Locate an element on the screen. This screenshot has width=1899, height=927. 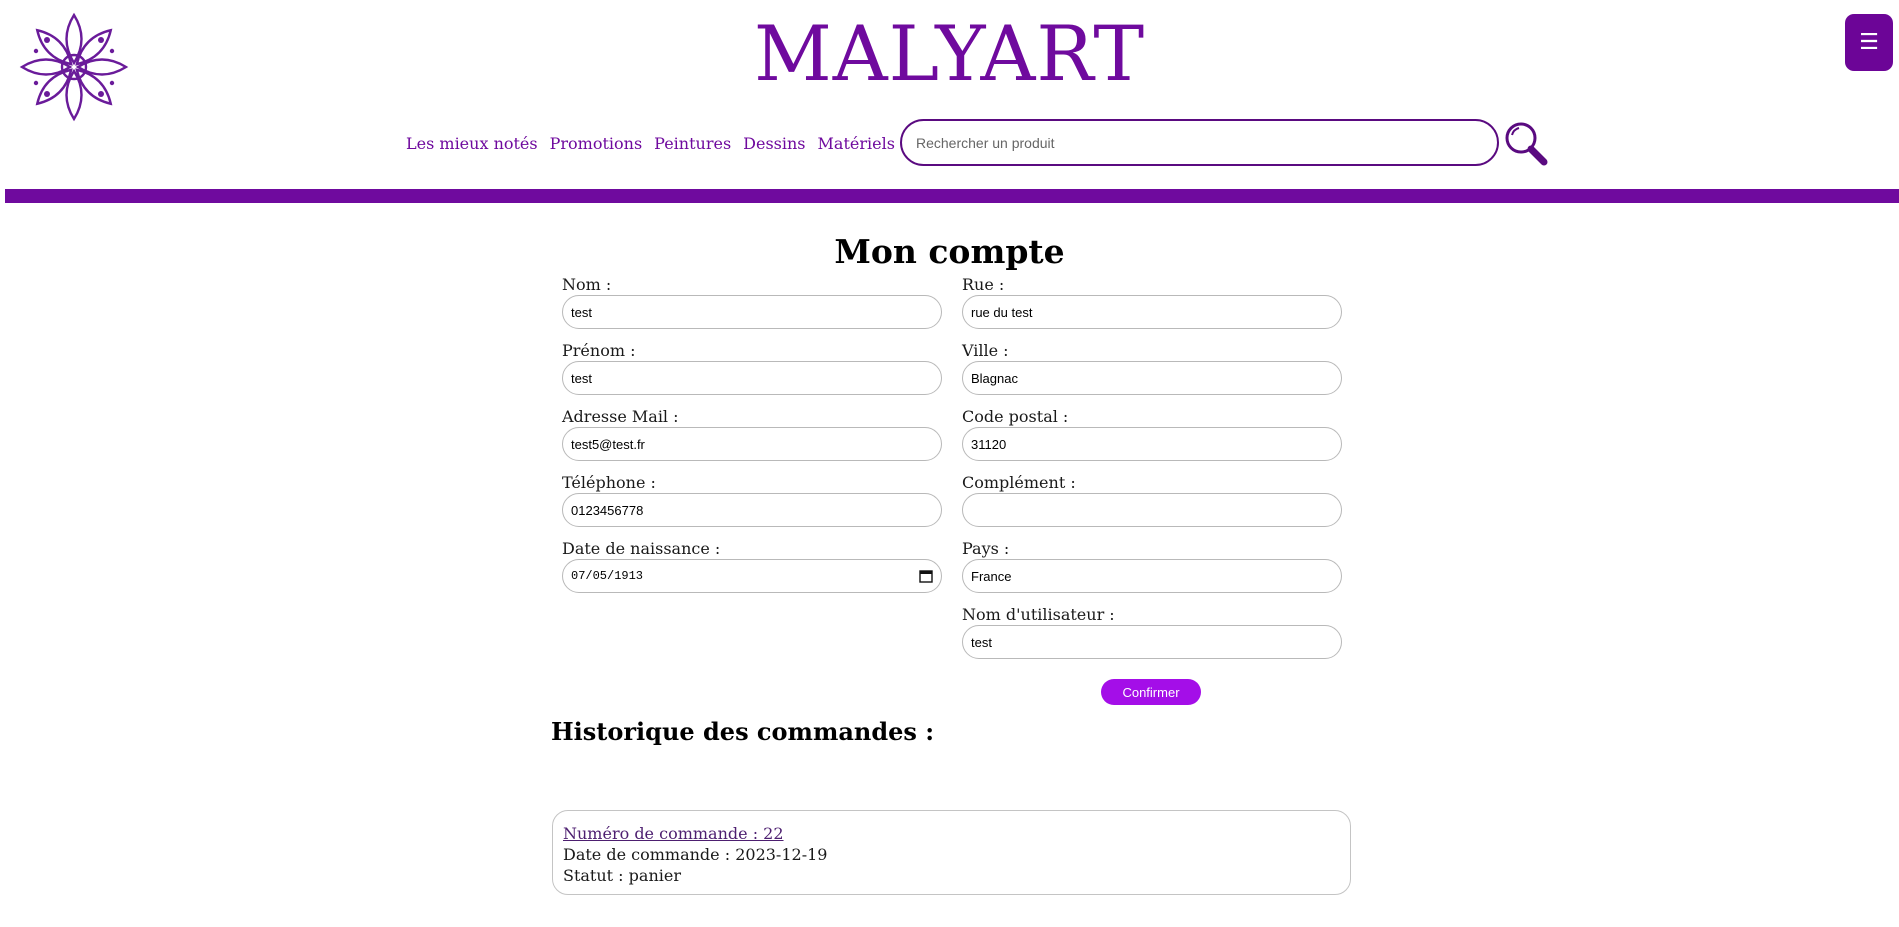
city-label: Ville : is located at coordinates (985, 350).